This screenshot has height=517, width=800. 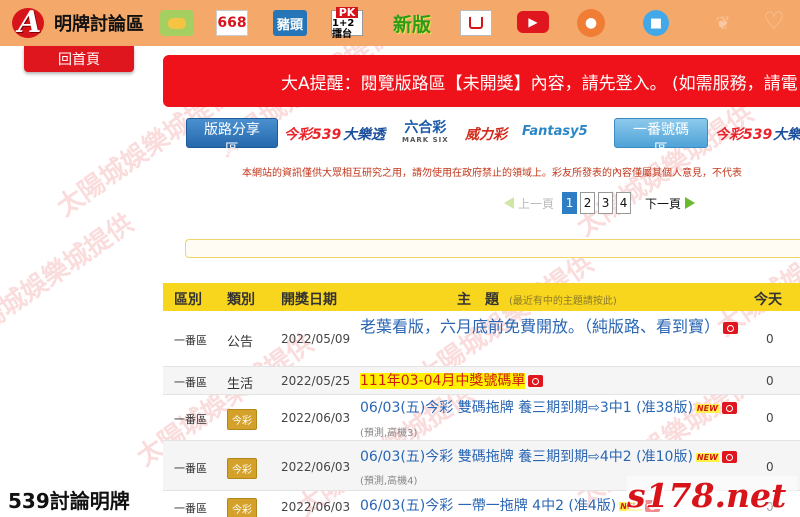 What do you see at coordinates (232, 23) in the screenshot?
I see `668-icon: 668` at bounding box center [232, 23].